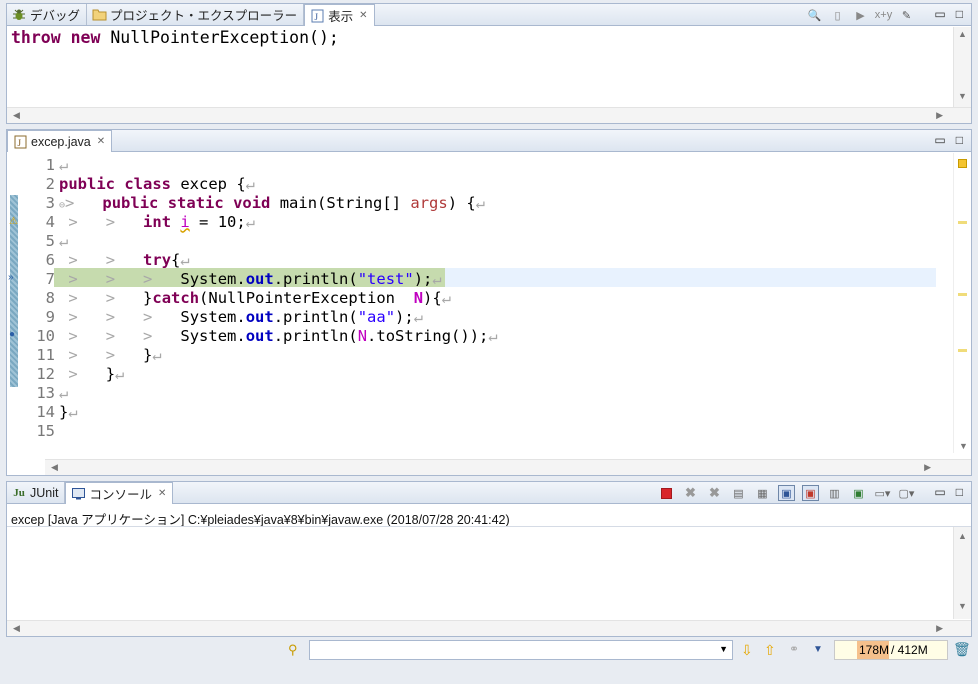 The image size is (978, 684). I want to click on tab-project-explorer: プロジェクト・エクスプローラー, so click(196, 14).